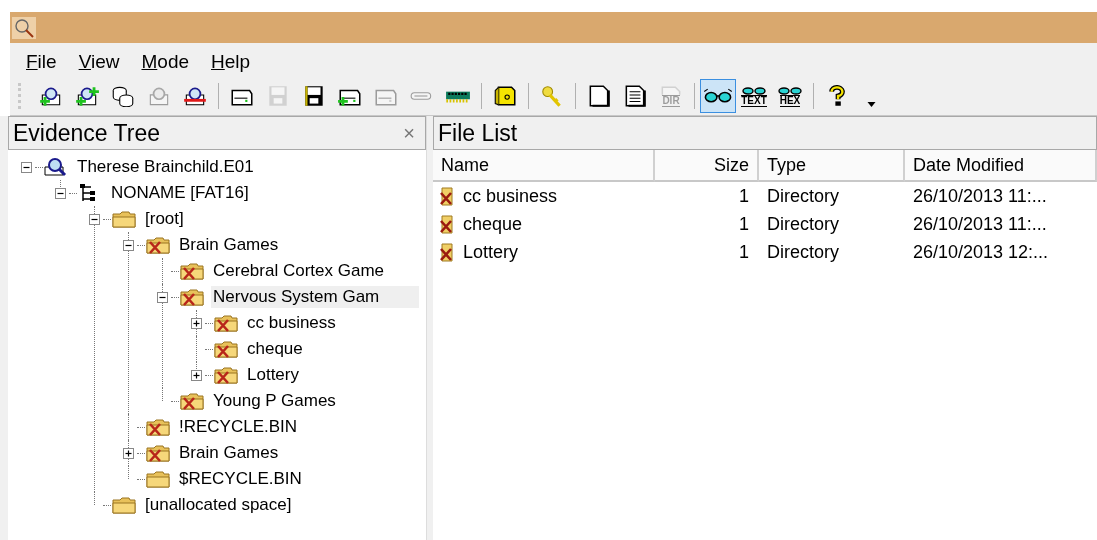  I want to click on close-button: ×, so click(409, 133).